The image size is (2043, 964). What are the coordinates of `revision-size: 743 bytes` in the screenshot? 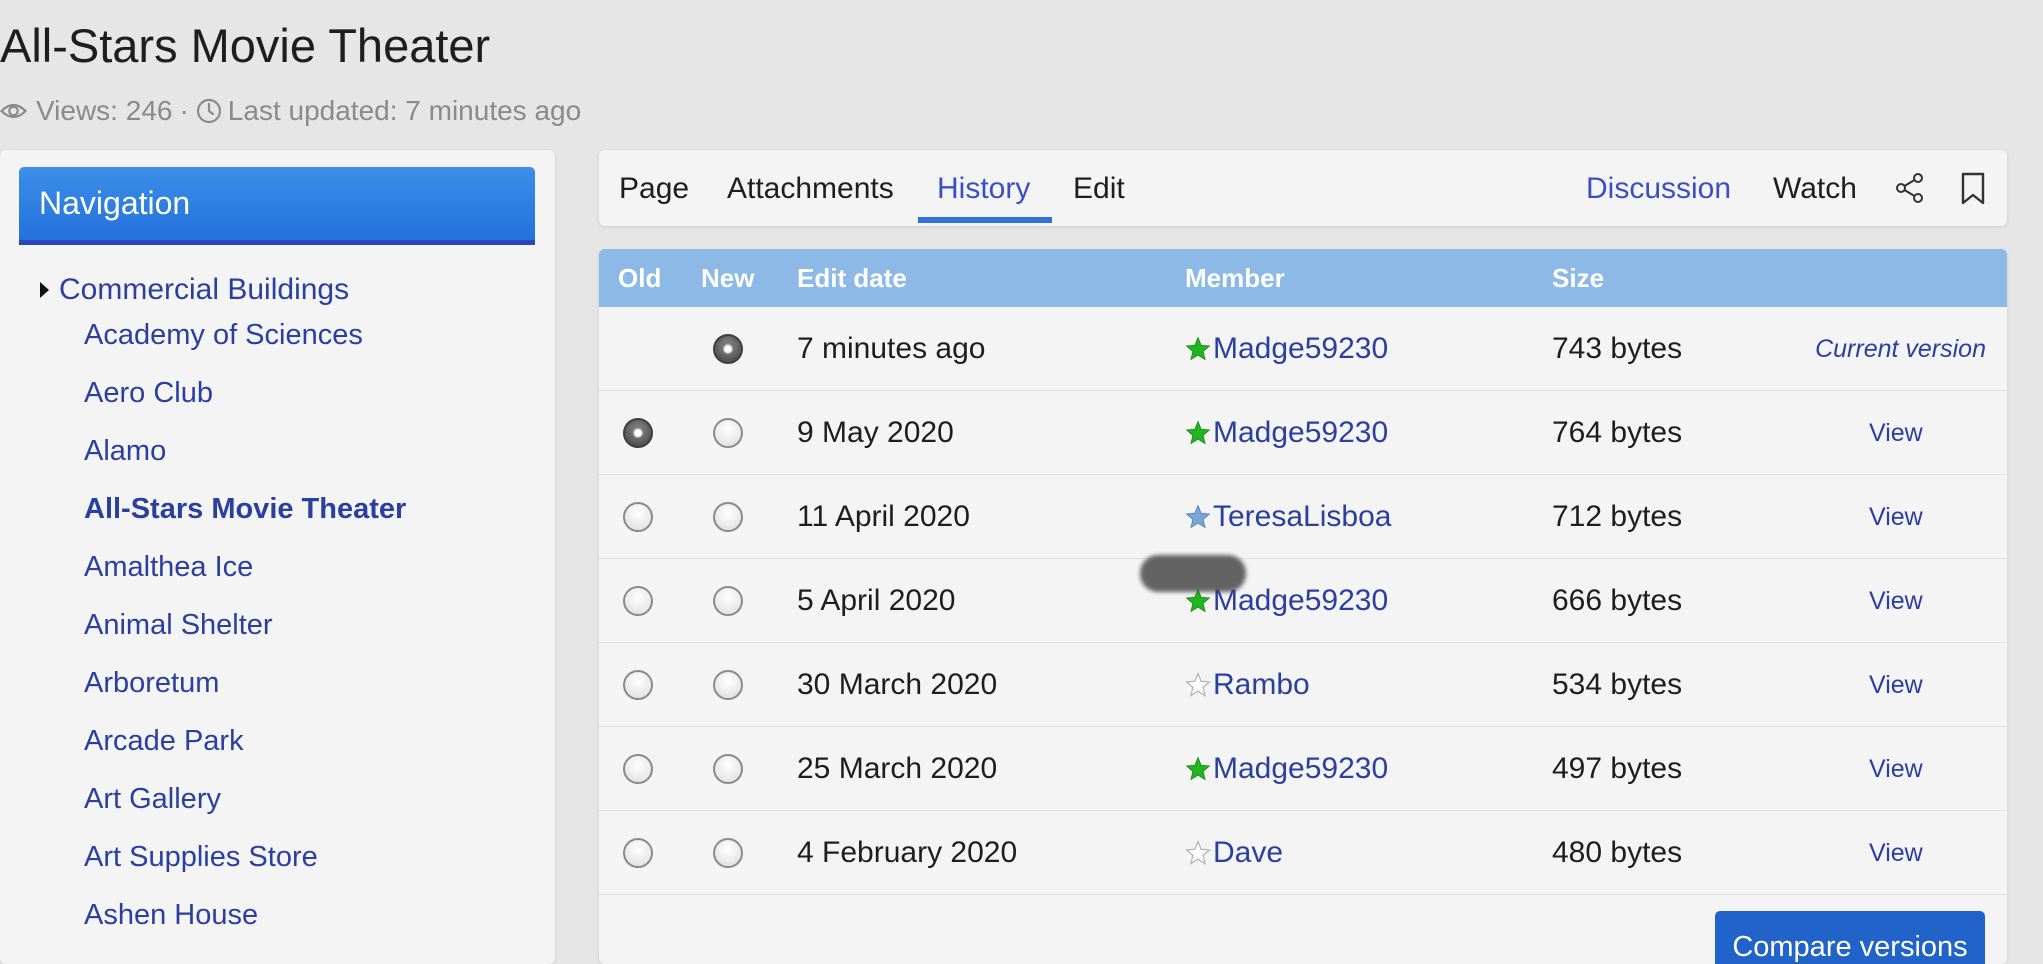 It's located at (1617, 348).